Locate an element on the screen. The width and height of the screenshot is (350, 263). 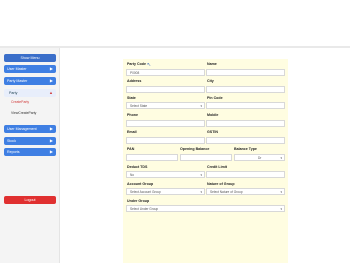
credit-limit-label: Credit Limit is located at coordinates (217, 167).